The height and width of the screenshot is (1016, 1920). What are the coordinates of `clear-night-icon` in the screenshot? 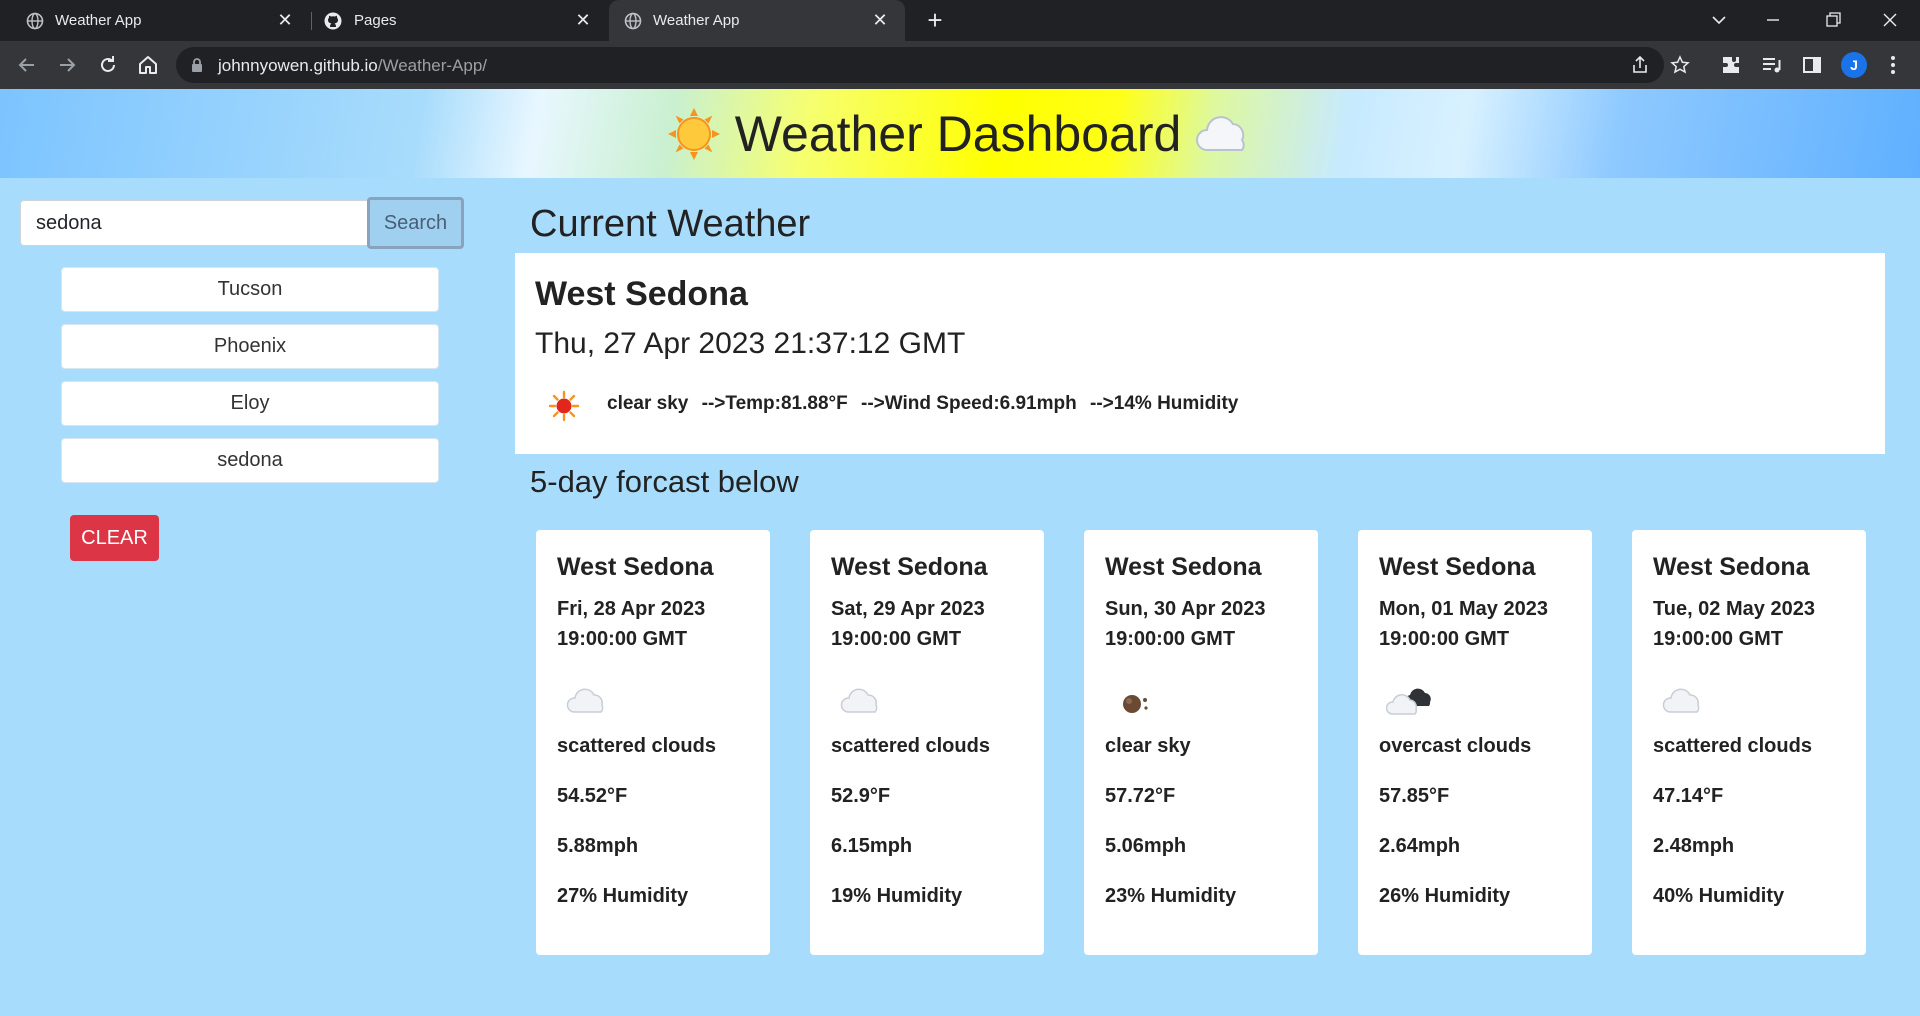 It's located at (1135, 704).